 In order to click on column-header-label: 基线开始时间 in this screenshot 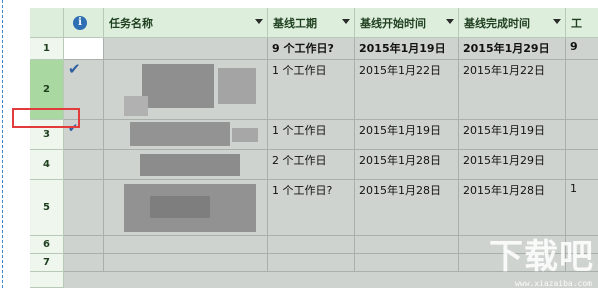, I will do `click(393, 23)`.